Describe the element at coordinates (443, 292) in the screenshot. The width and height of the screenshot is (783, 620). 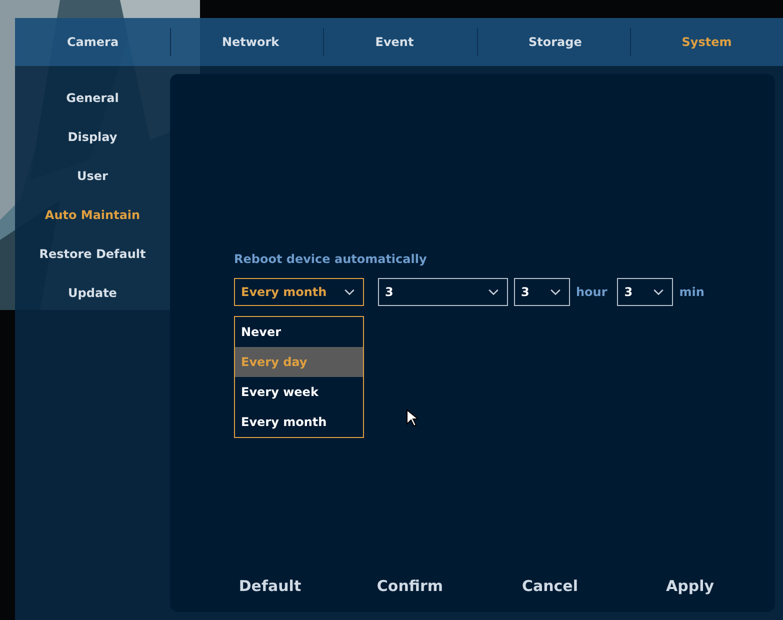
I see `day-dropdown: 3` at that location.